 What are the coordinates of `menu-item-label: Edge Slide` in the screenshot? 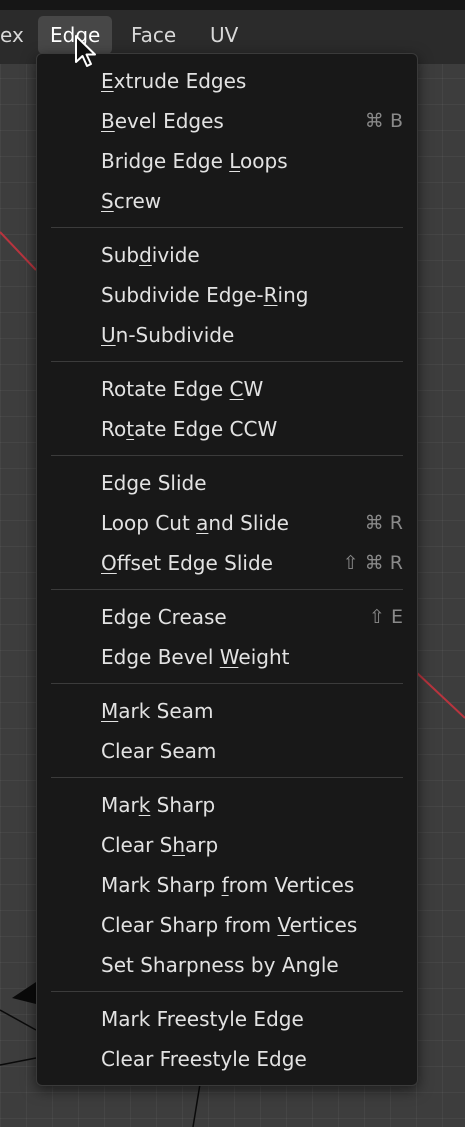 It's located at (154, 483).